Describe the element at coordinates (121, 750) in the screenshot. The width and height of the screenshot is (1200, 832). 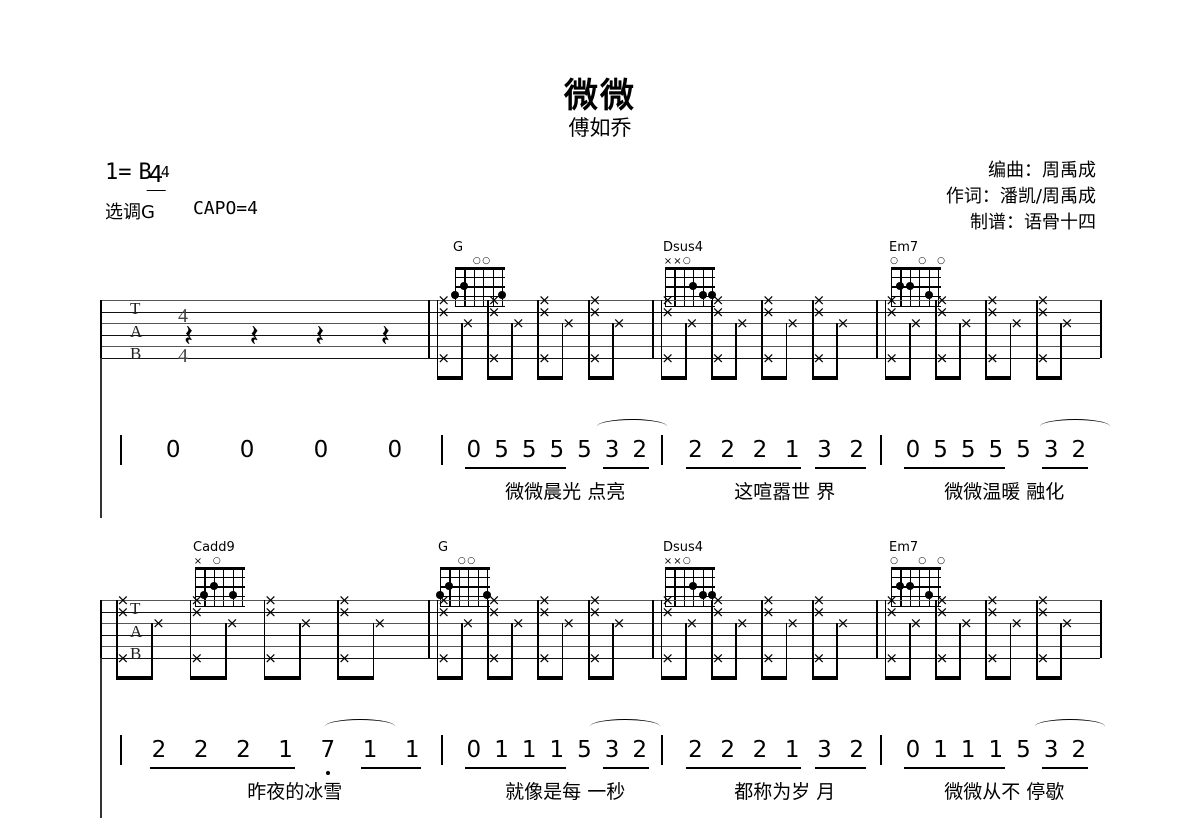
I see `jianpu-barline` at that location.